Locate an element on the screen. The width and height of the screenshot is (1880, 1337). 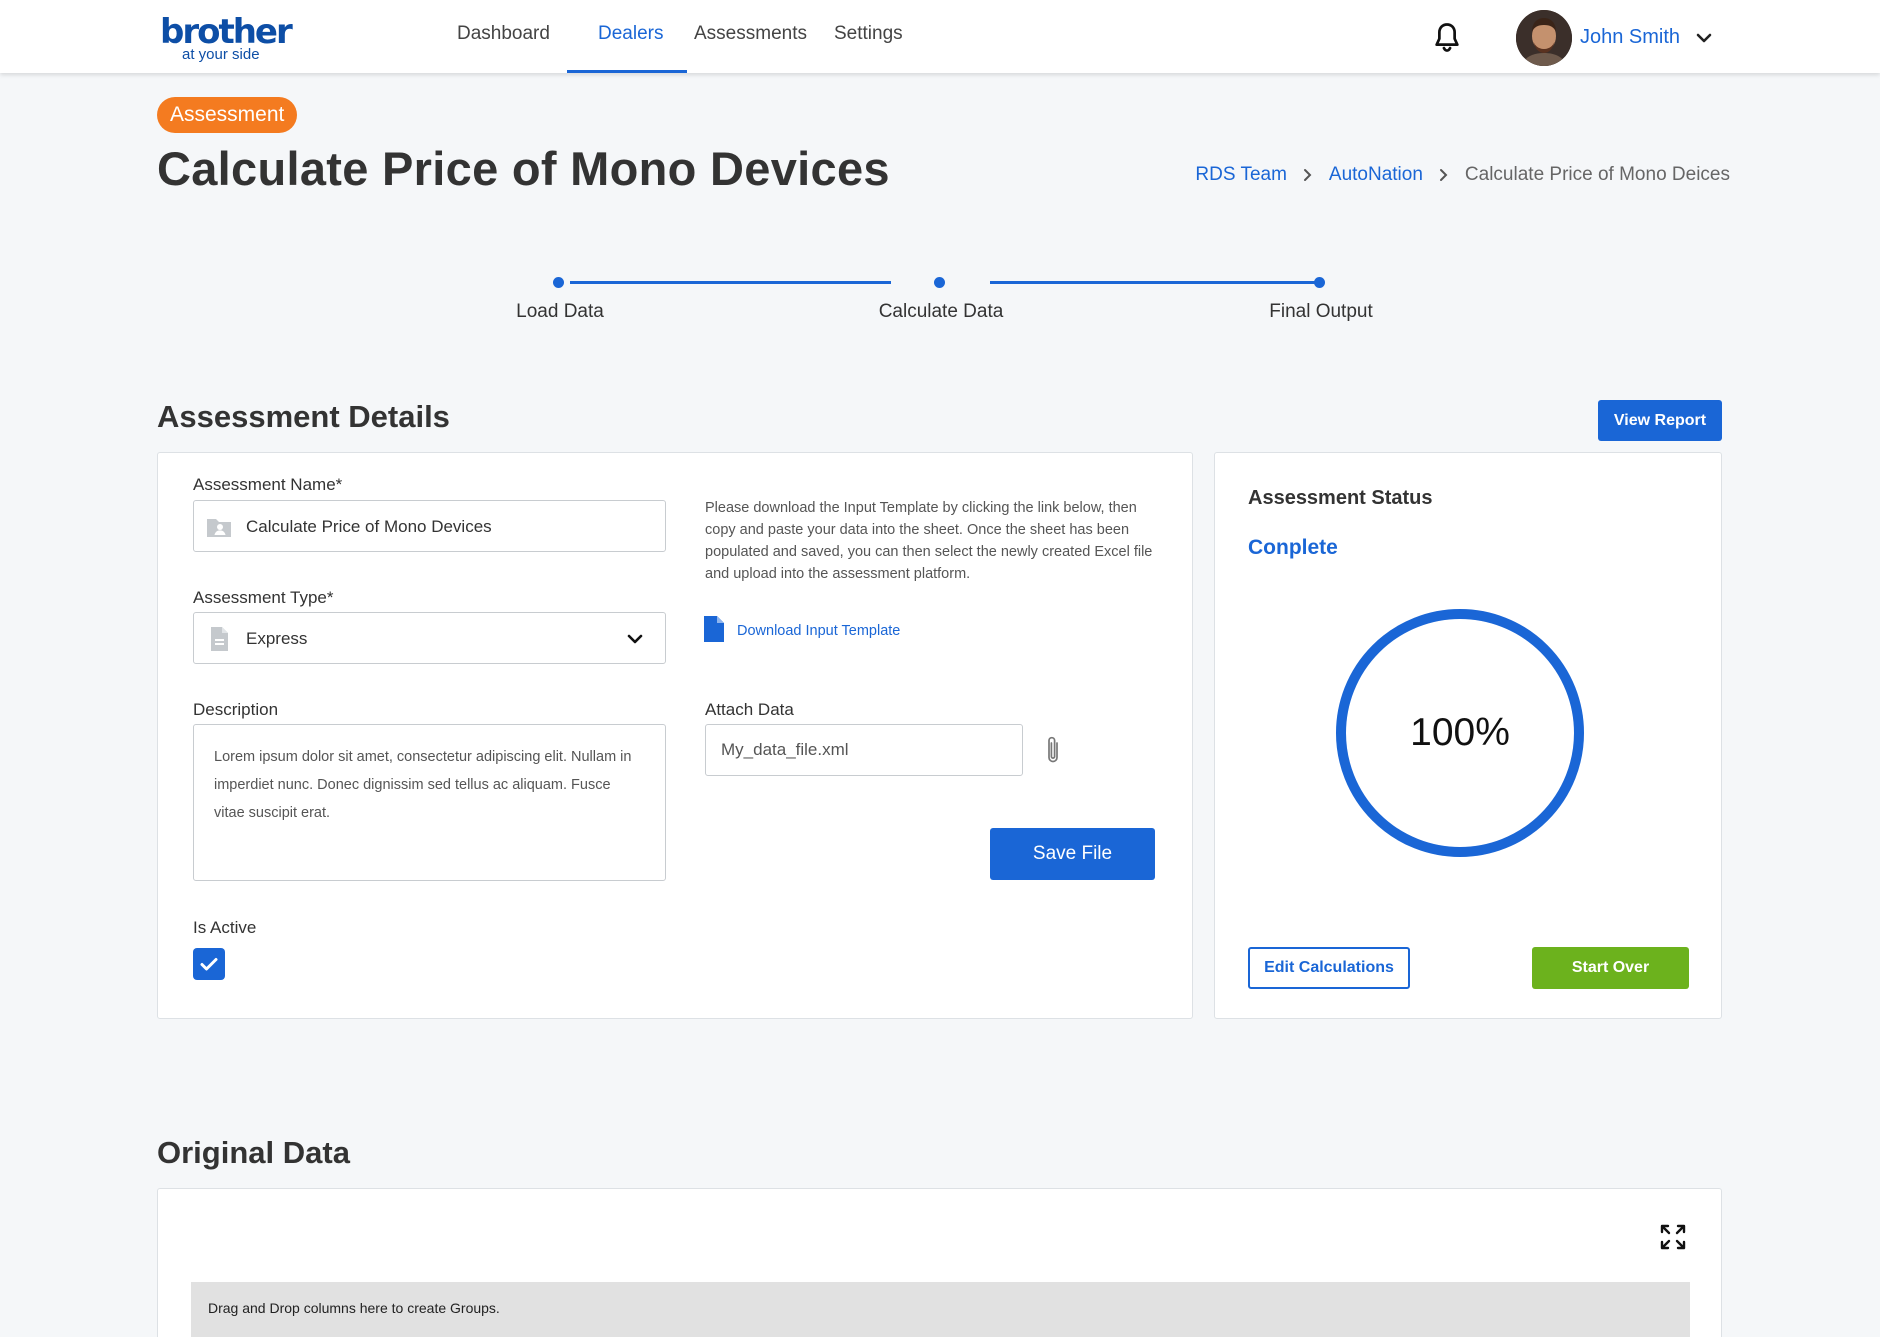
is-active-label: Is Active is located at coordinates (225, 927).